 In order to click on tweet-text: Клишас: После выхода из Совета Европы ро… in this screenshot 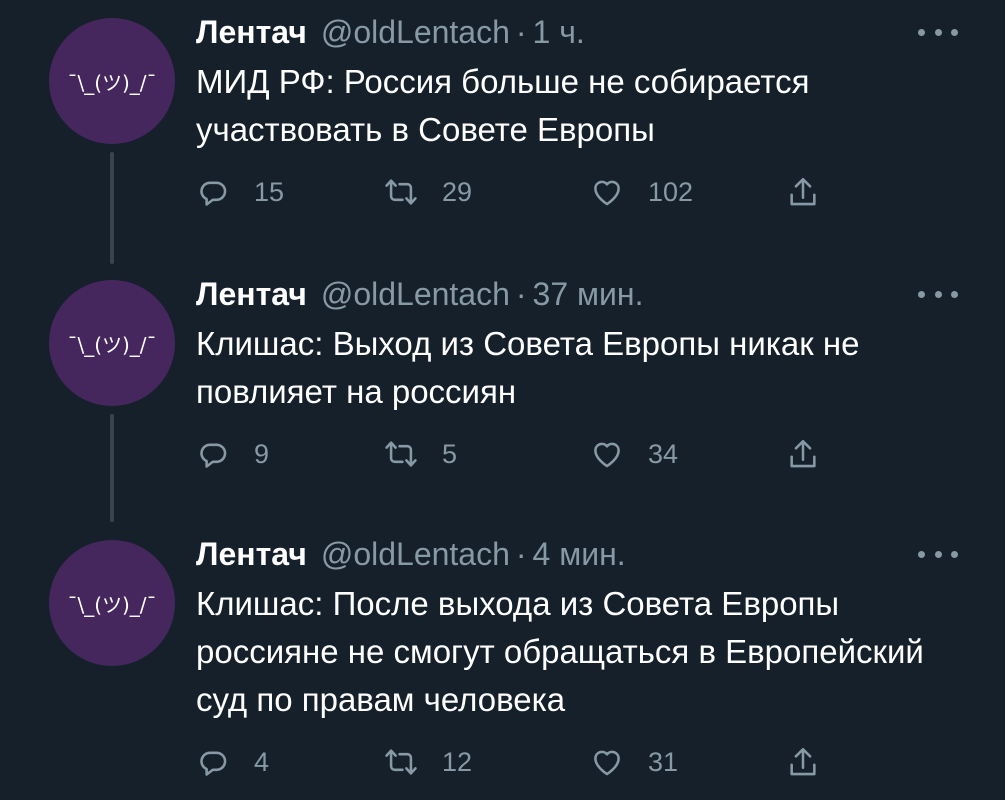, I will do `click(560, 651)`.